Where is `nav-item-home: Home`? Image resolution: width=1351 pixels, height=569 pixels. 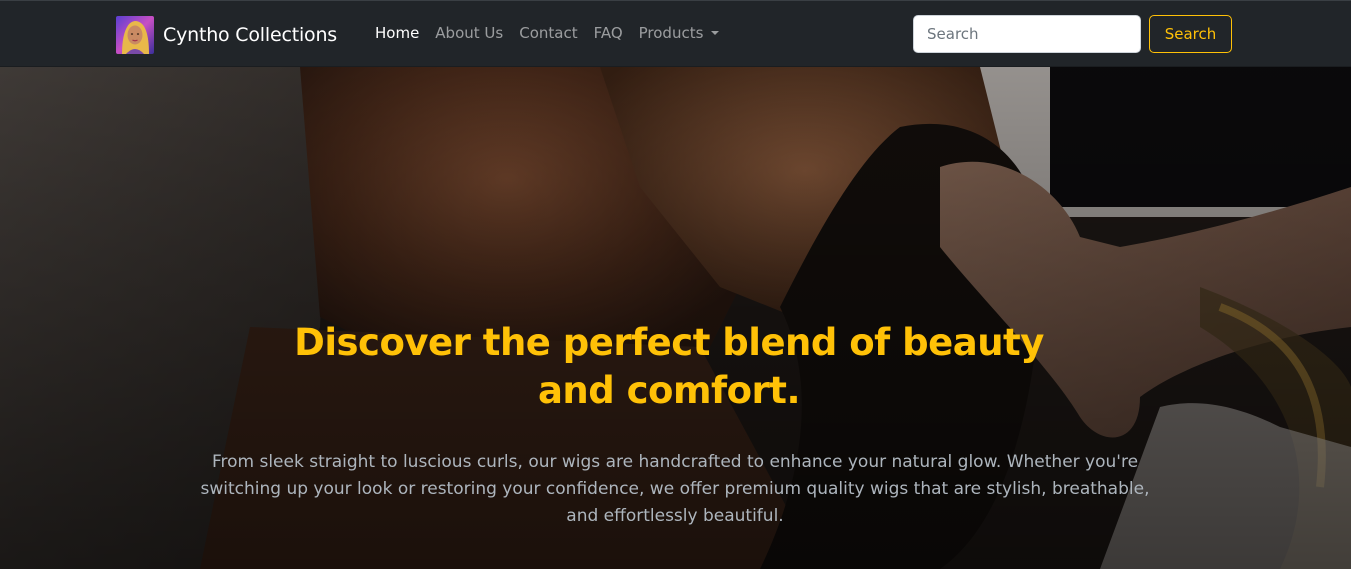 nav-item-home: Home is located at coordinates (397, 32).